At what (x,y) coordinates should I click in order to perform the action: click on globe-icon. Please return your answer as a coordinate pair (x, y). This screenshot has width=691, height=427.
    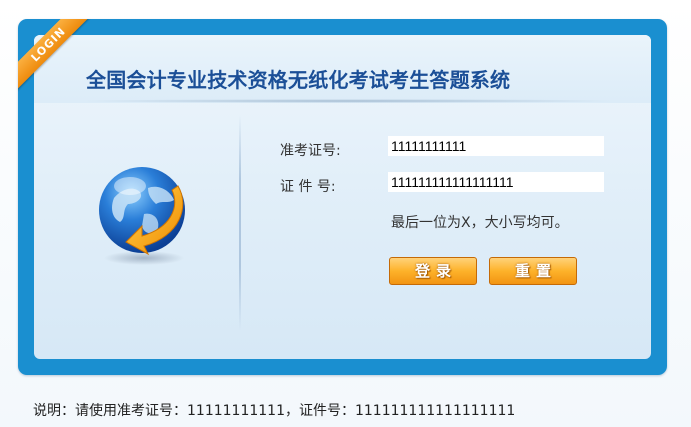
    Looking at the image, I should click on (142, 216).